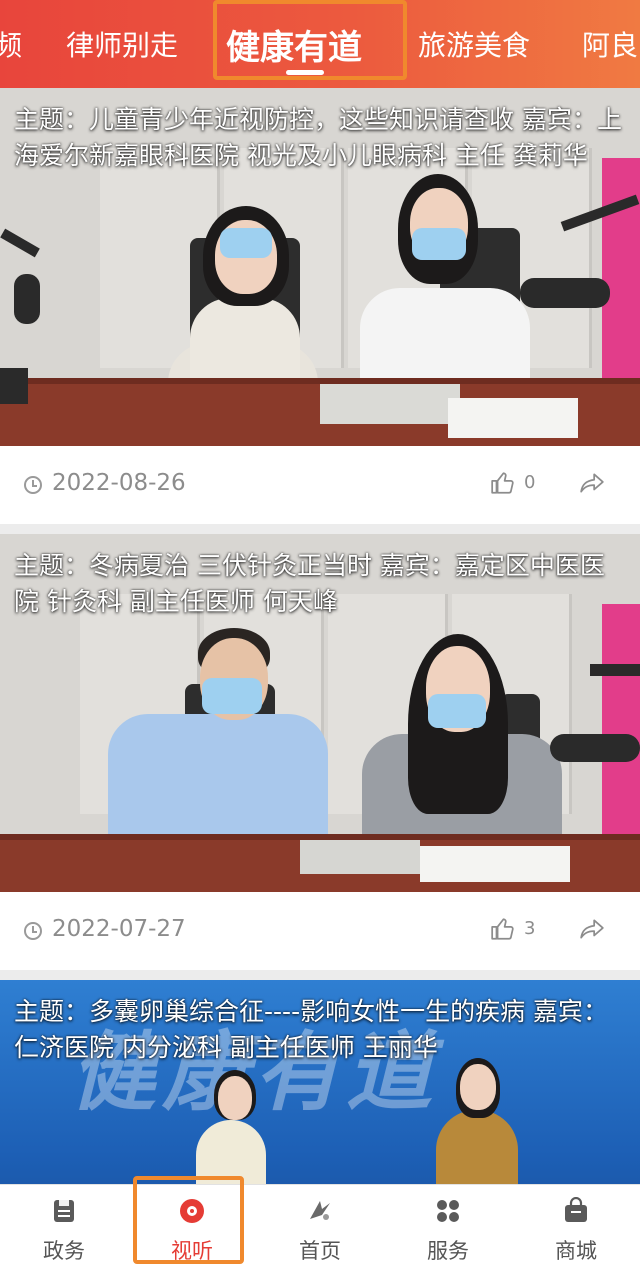 Image resolution: width=640 pixels, height=1264 pixels. Describe the element at coordinates (320, 931) in the screenshot. I see `video-meta-row: 2022-07-27 3` at that location.